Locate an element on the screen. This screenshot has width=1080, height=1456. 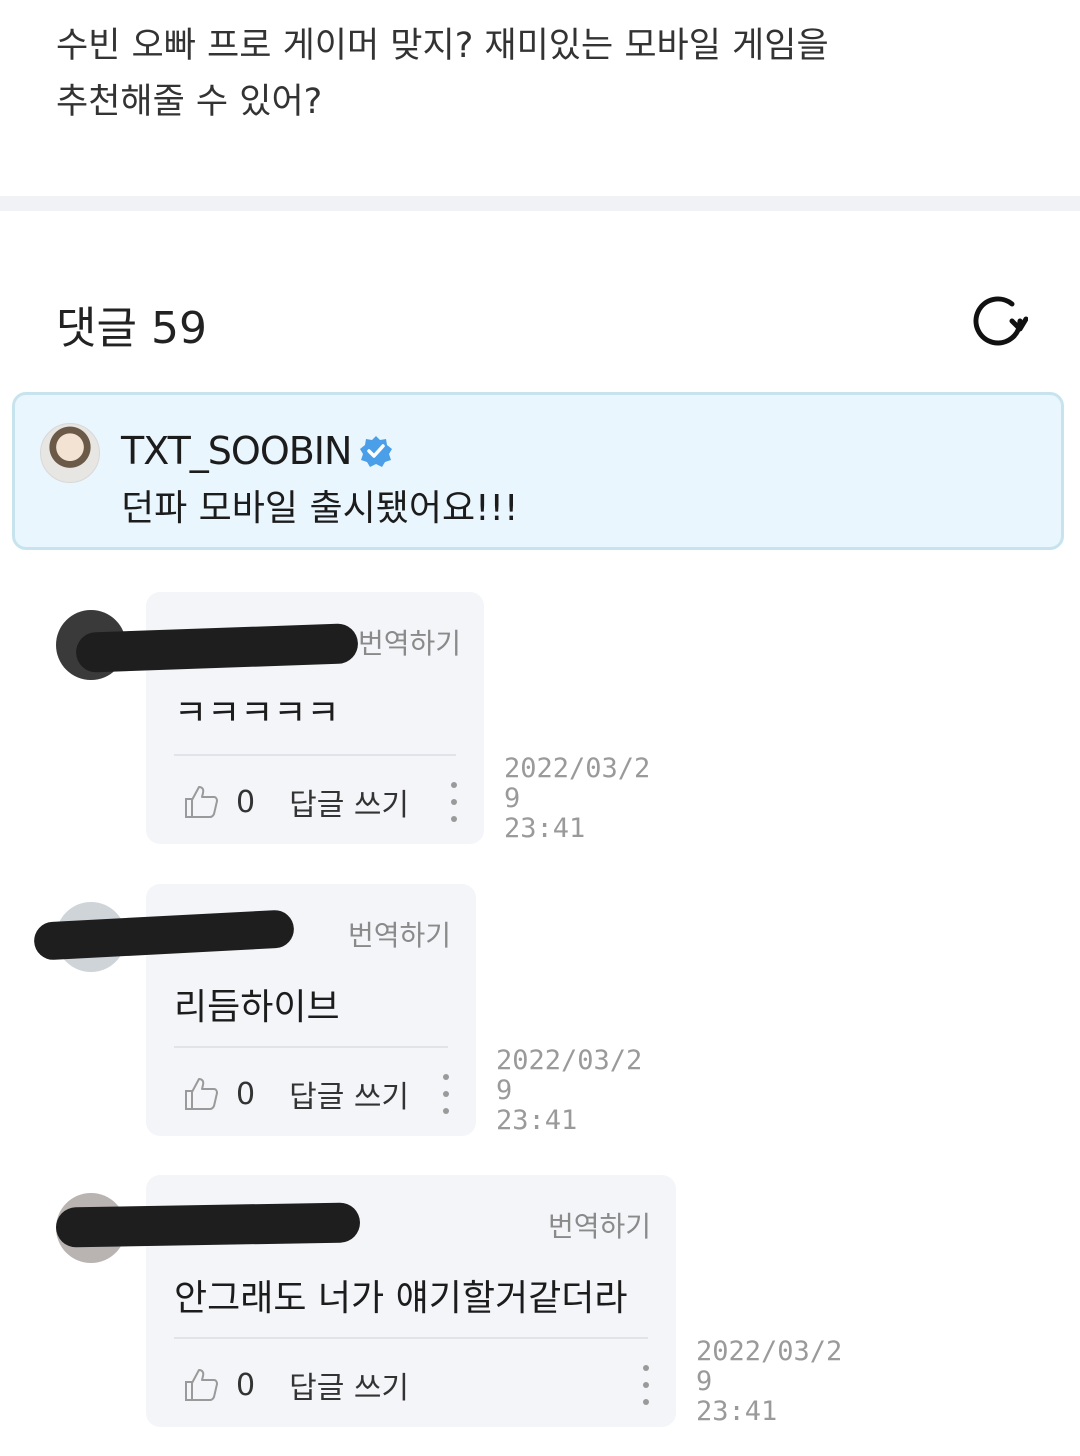
verified-badge-icon is located at coordinates (376, 451).